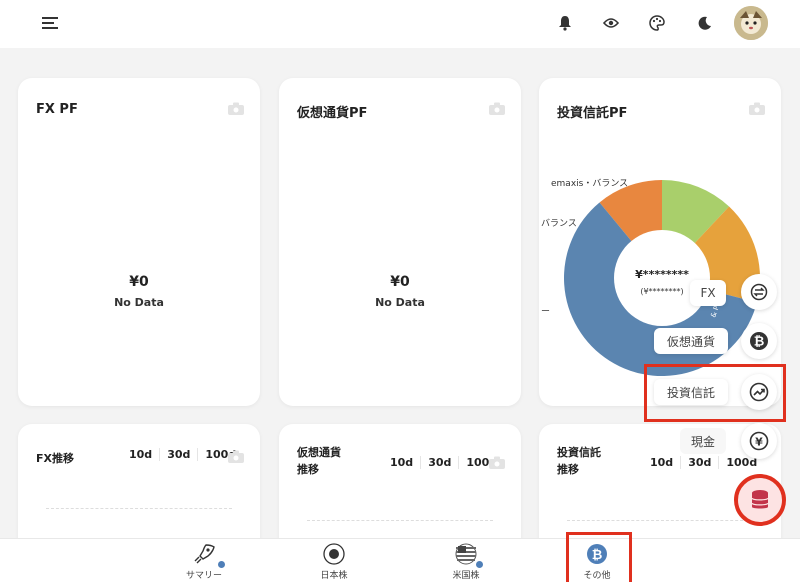 The width and height of the screenshot is (800, 582). What do you see at coordinates (400, 24) in the screenshot?
I see `top-bar` at bounding box center [400, 24].